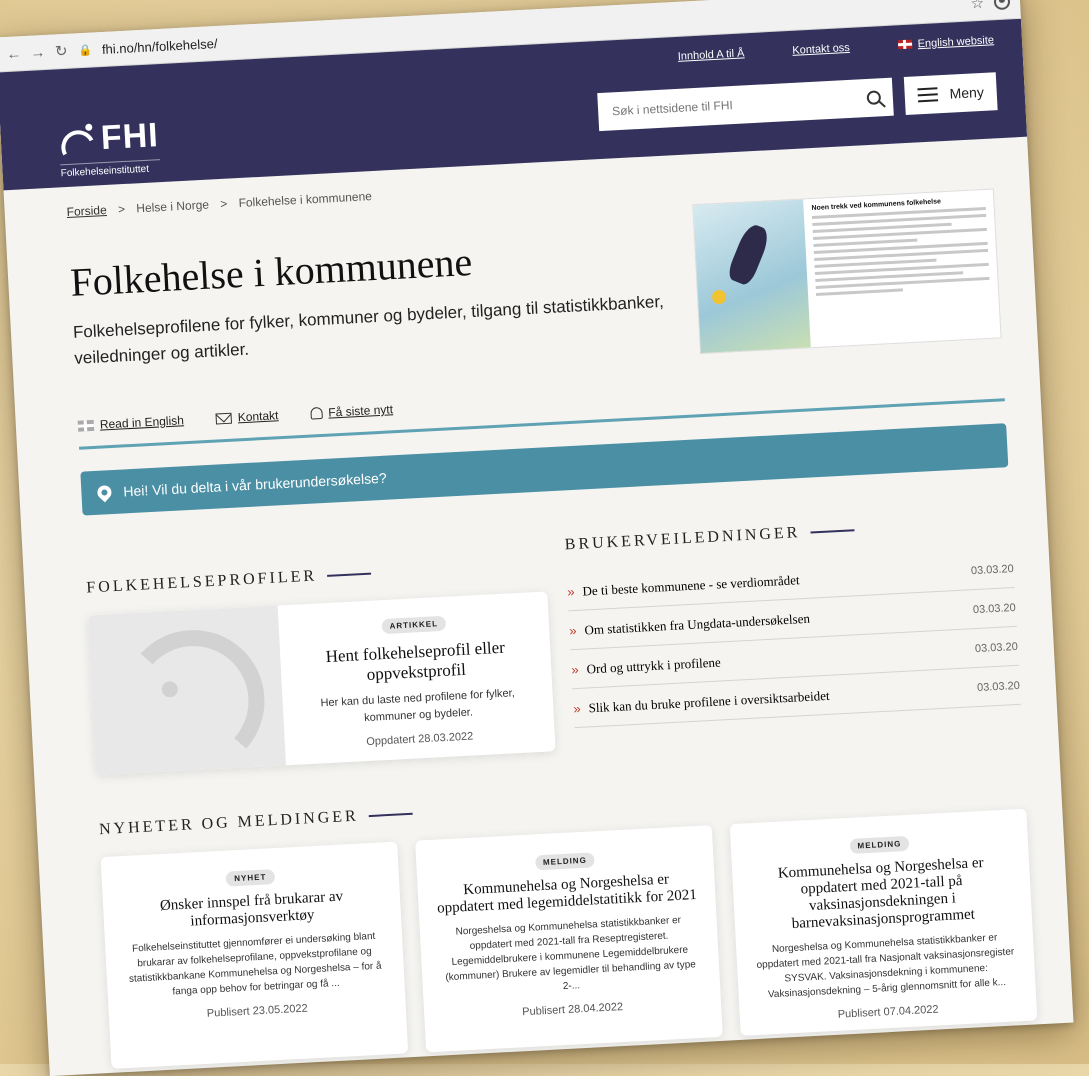 The height and width of the screenshot is (1076, 1089). I want to click on hamburger-icon, so click(927, 95).